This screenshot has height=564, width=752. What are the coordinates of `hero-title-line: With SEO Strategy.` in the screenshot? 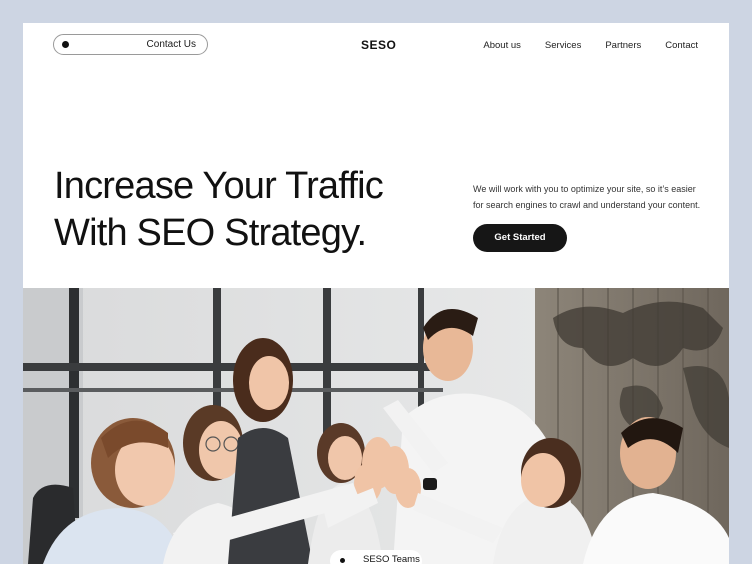 It's located at (210, 233).